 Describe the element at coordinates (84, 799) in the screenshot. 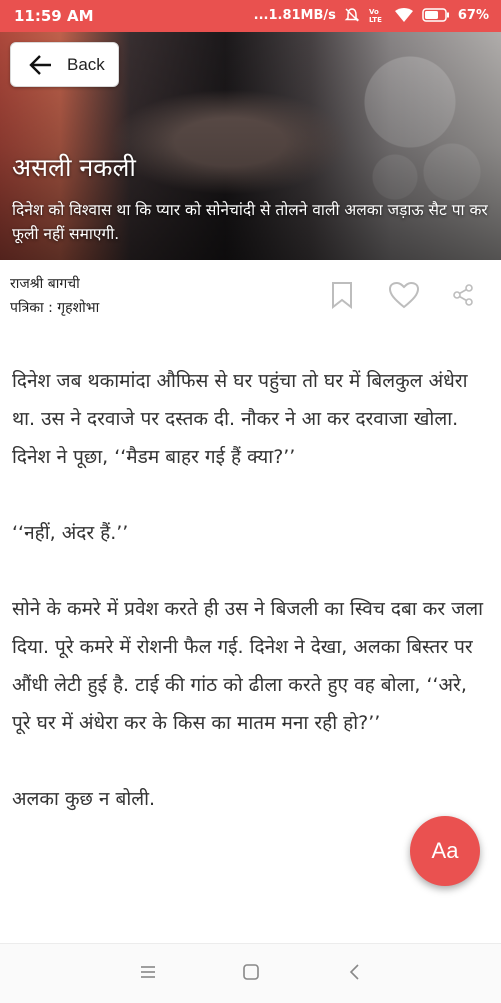

I see `article-paragraph: अलका कुछ न बोली.` at that location.